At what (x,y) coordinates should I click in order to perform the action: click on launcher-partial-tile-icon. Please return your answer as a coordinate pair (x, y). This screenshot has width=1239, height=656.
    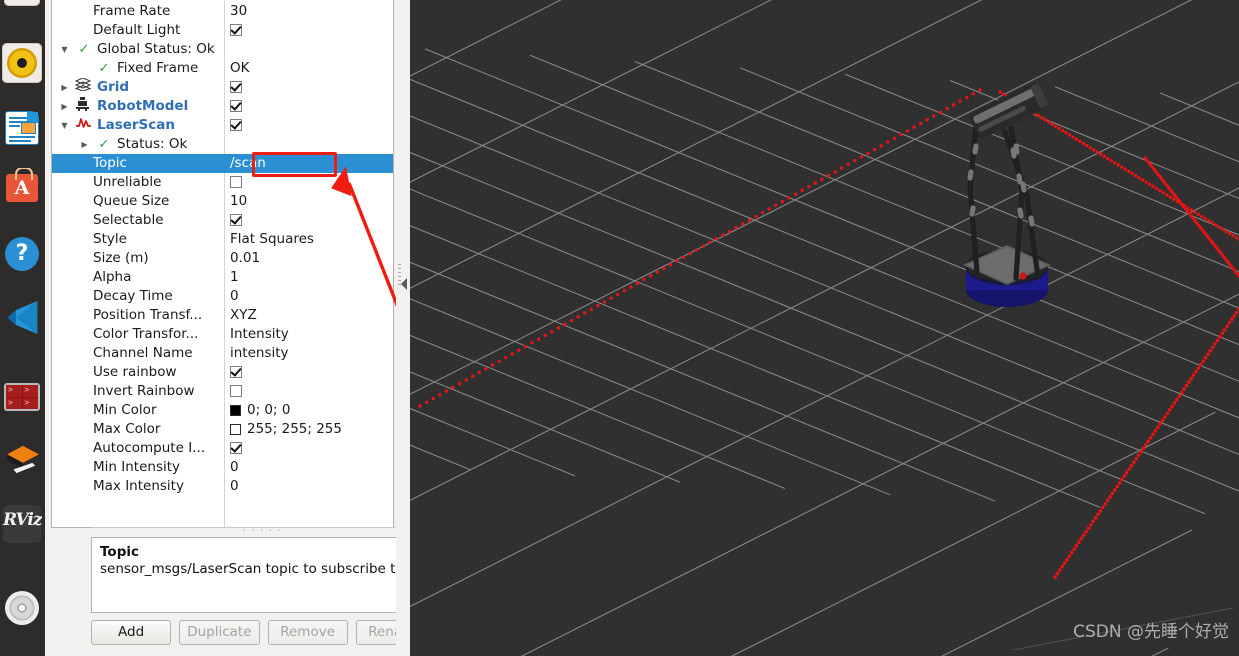
    Looking at the image, I should click on (22, 3).